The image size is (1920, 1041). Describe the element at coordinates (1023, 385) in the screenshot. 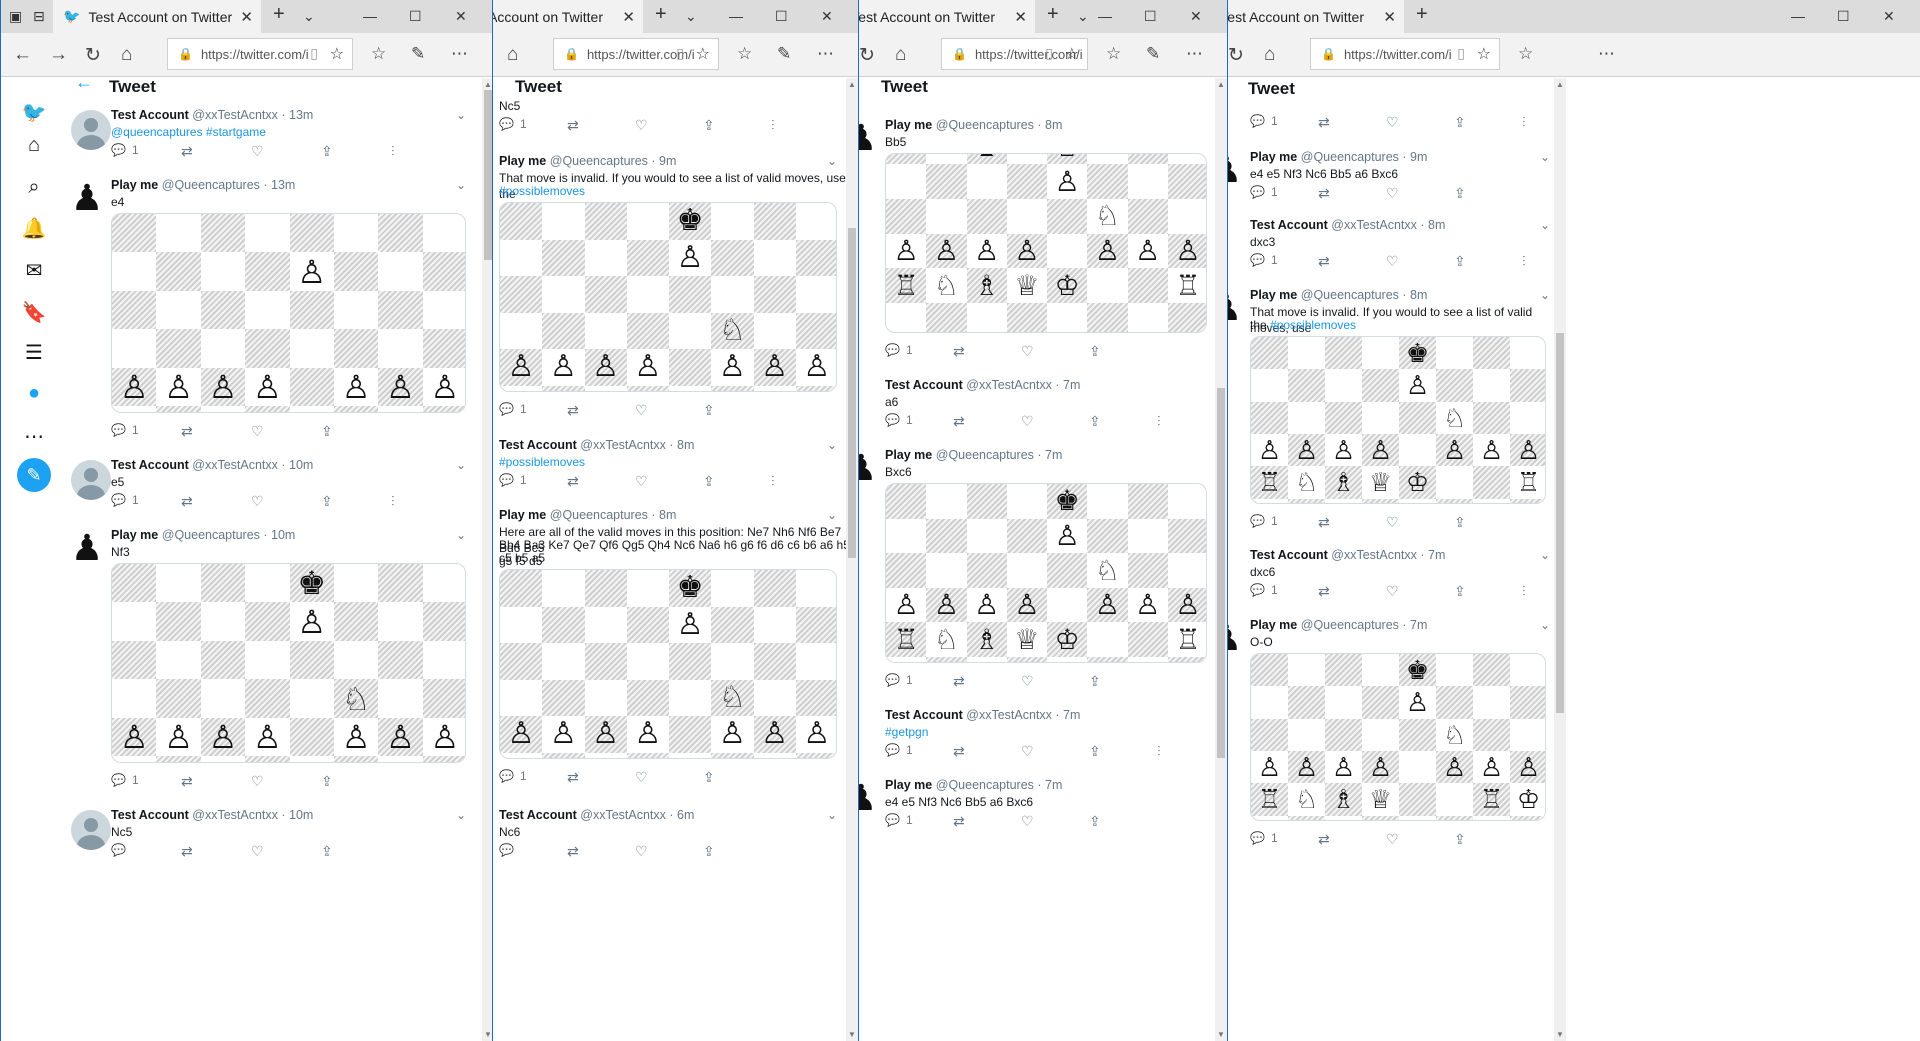

I see `author-handle: @xxTestAcntxx · 7m` at that location.